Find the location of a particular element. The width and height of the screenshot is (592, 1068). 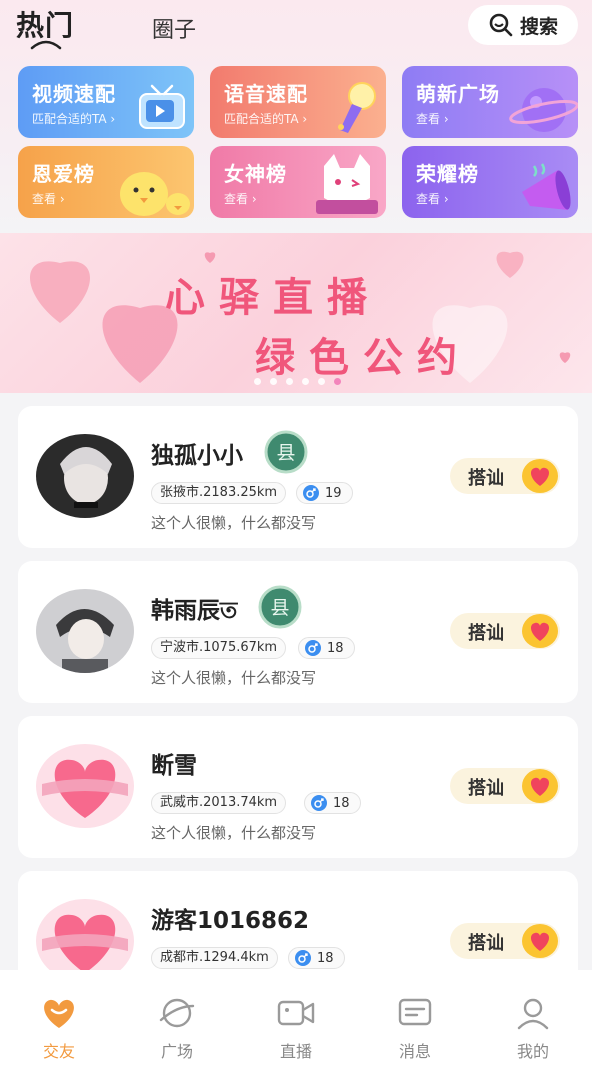

username: 断雪 is located at coordinates (174, 766).